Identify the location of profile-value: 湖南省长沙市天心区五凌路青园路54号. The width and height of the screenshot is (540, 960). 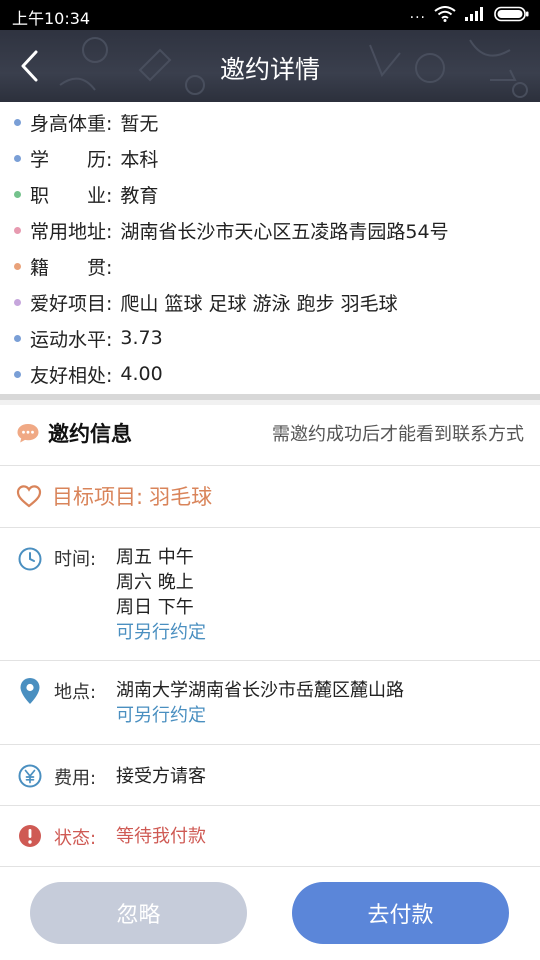
(284, 231).